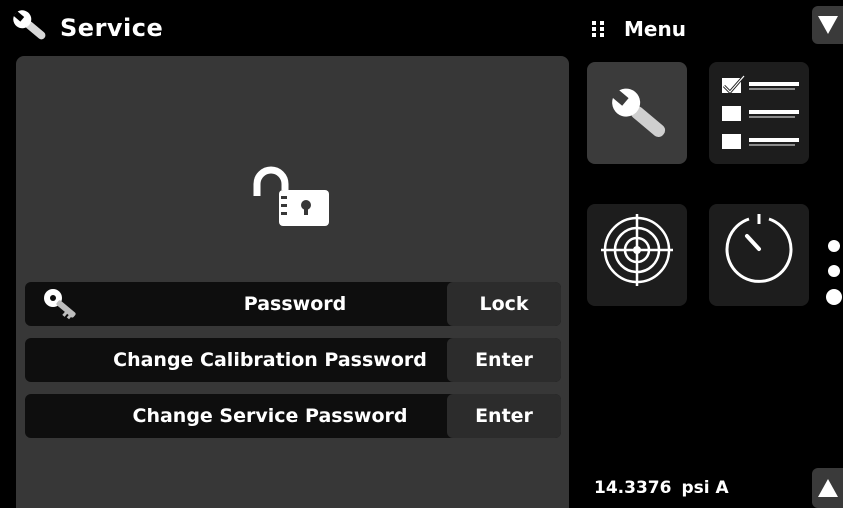 This screenshot has height=508, width=843. I want to click on unlocked-padlock-icon, so click(291, 196).